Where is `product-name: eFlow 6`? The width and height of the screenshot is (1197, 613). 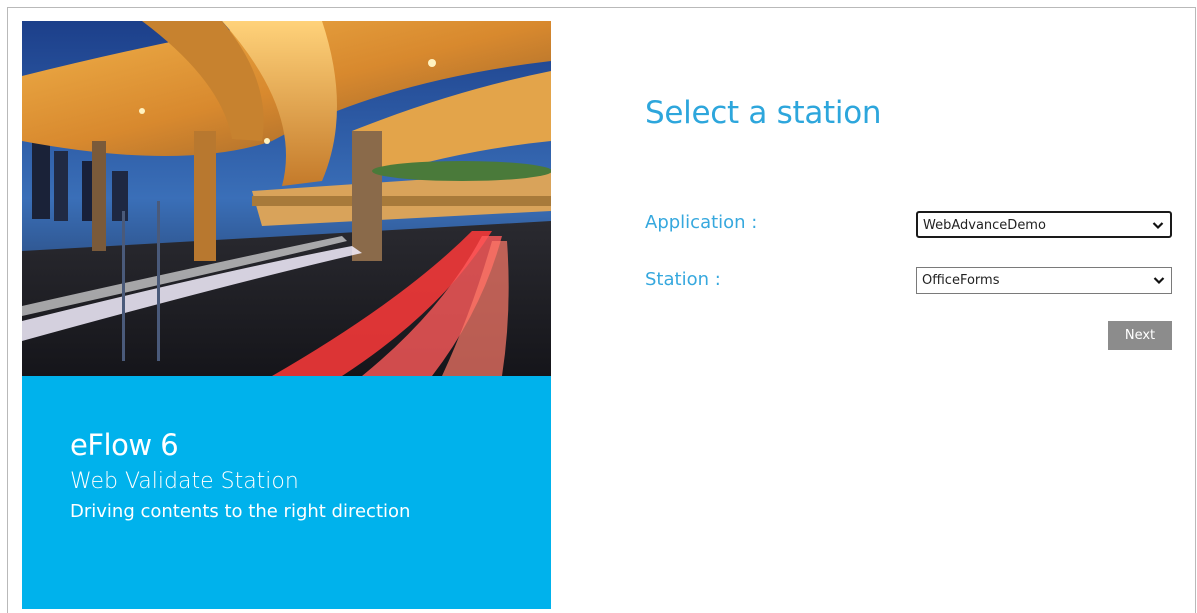
product-name: eFlow 6 is located at coordinates (124, 445).